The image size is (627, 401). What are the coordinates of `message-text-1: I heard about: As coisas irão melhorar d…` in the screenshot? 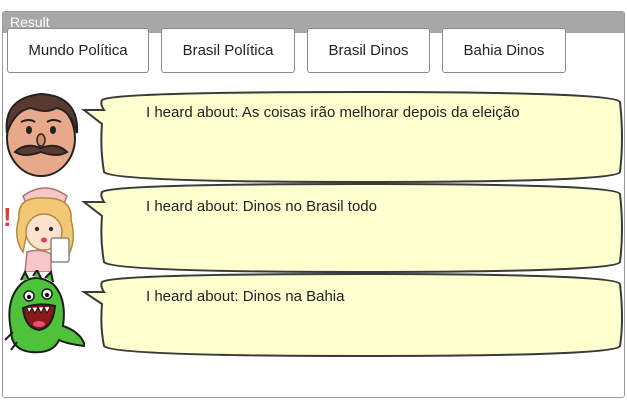 It's located at (333, 112).